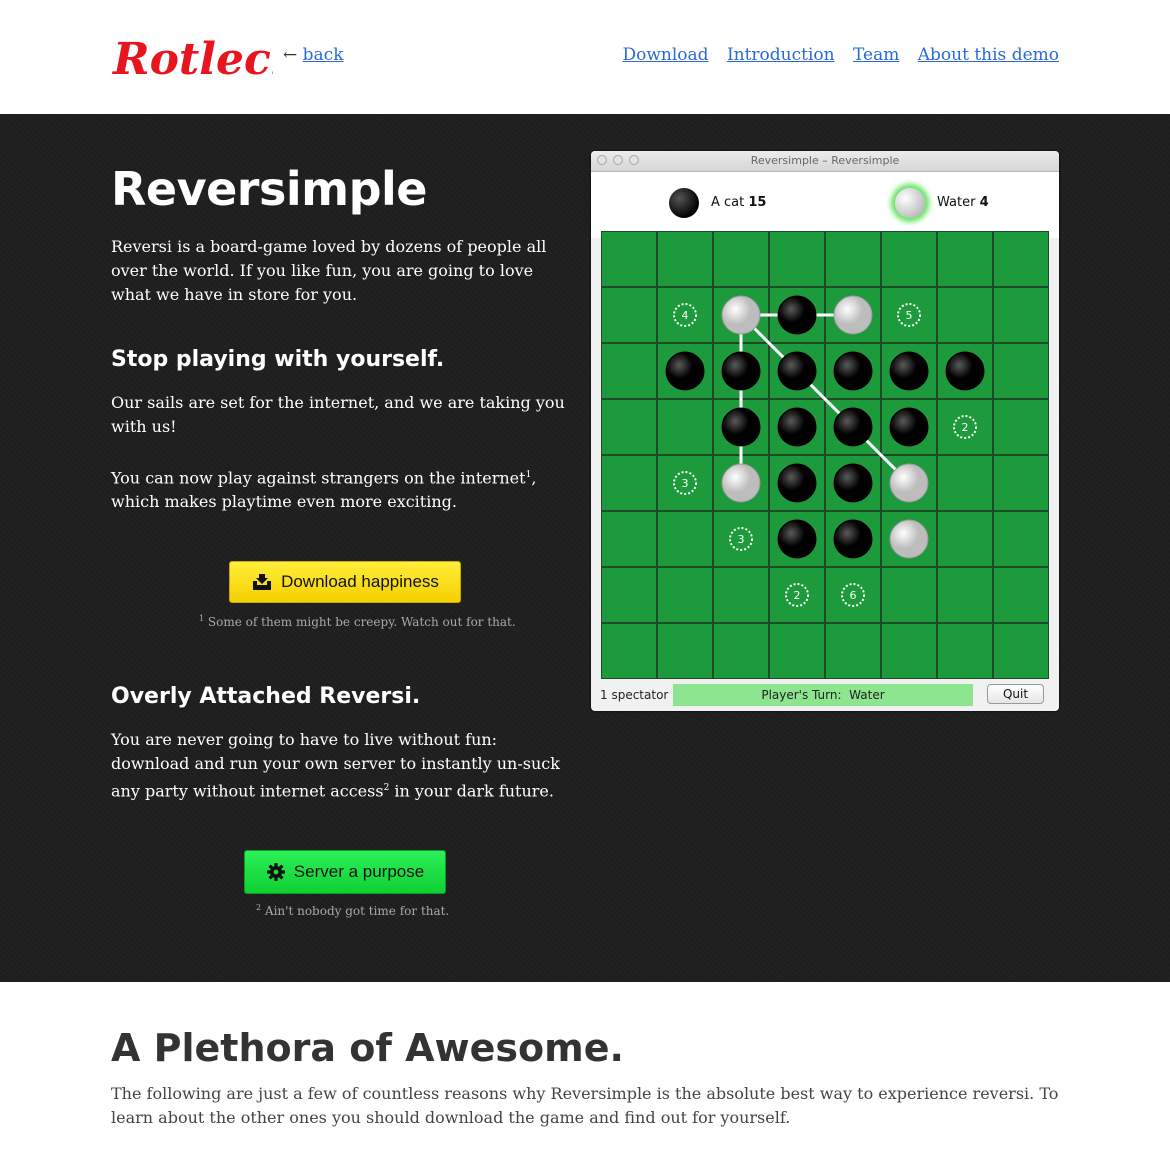 Image resolution: width=1170 pixels, height=1152 pixels. I want to click on back-link: back, so click(323, 55).